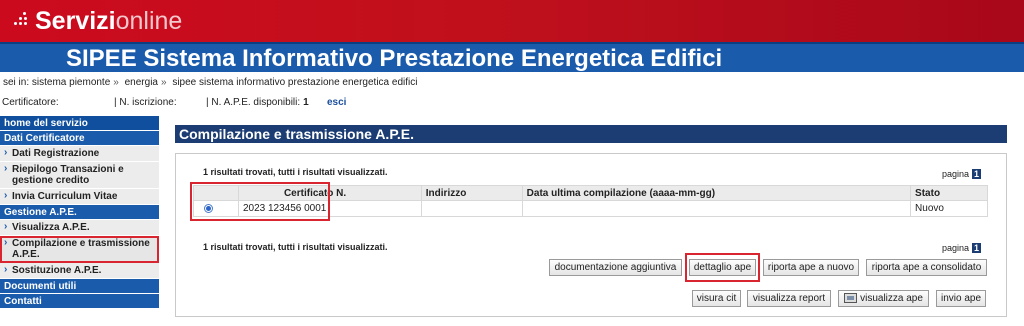 The image size is (1024, 326). I want to click on sidebar-section-gestione-ape: Gestione A.P.E., so click(79, 212).